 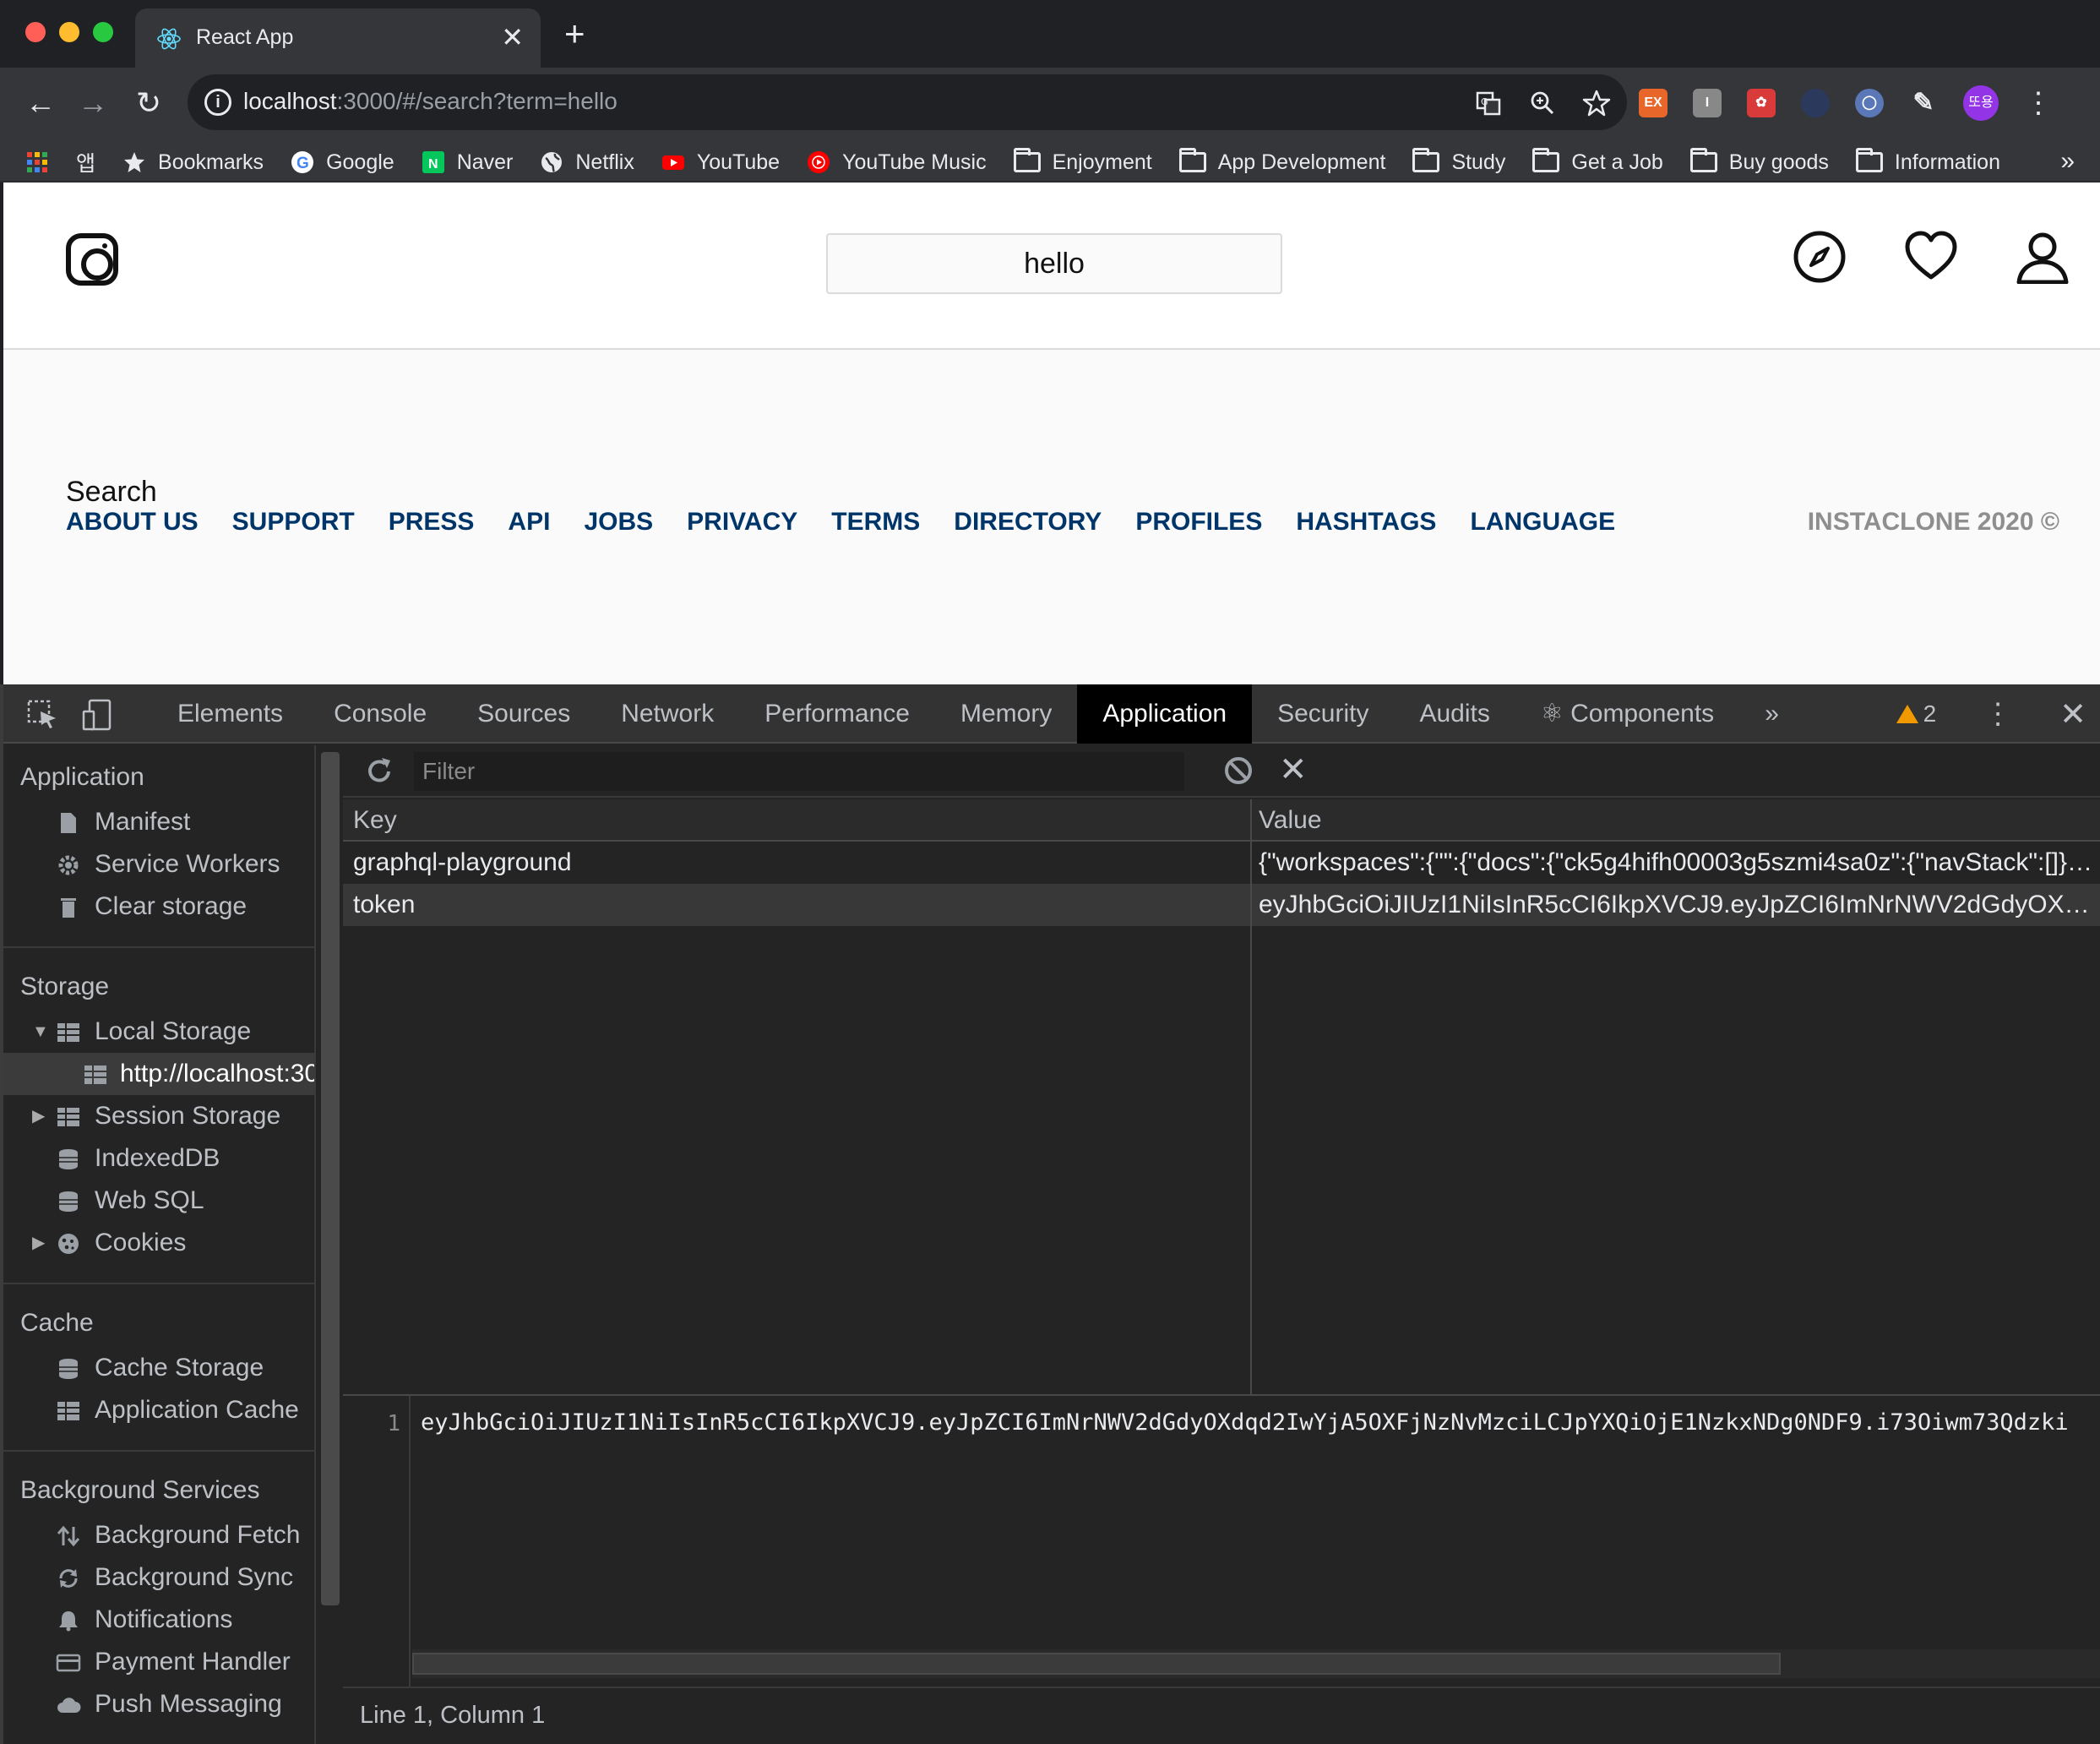 What do you see at coordinates (1997, 714) in the screenshot?
I see `devtools-menu-icon: ⋮` at bounding box center [1997, 714].